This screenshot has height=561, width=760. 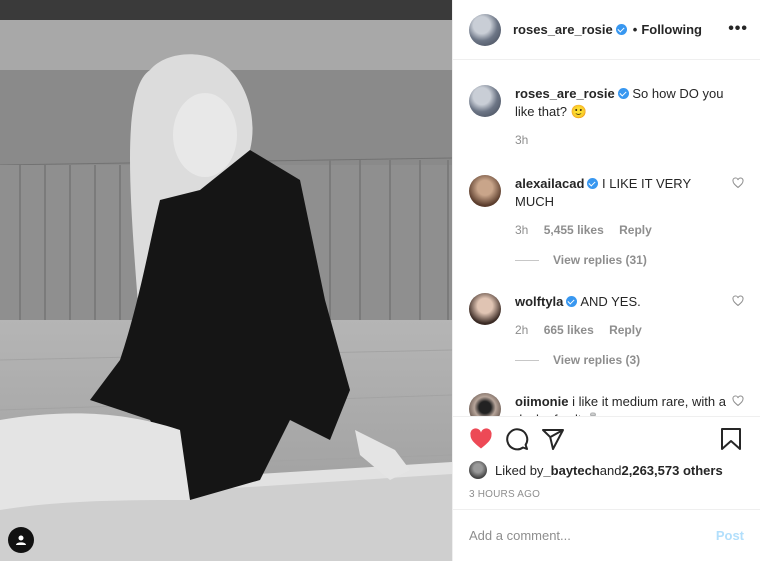 I want to click on view-replies-button: View replies (31), so click(x=629, y=260).